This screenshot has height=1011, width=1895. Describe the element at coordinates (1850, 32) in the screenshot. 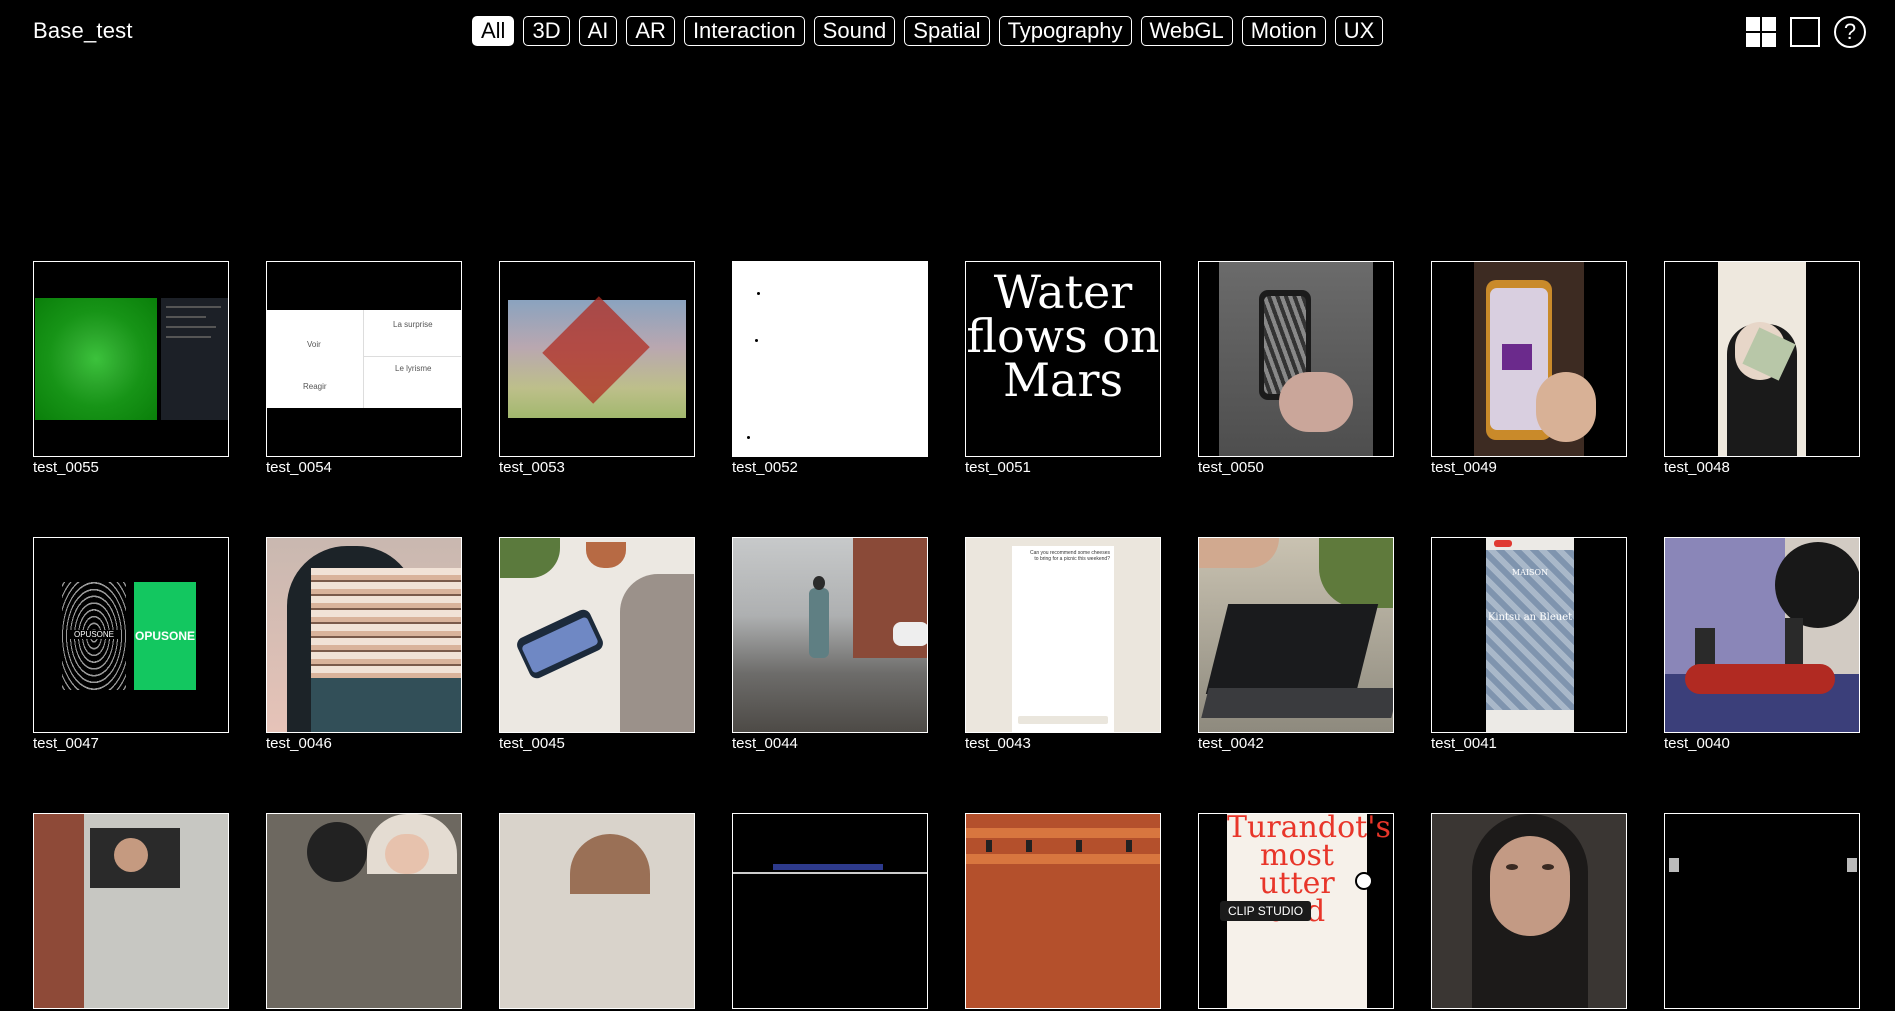

I see `help-icon: ?` at that location.